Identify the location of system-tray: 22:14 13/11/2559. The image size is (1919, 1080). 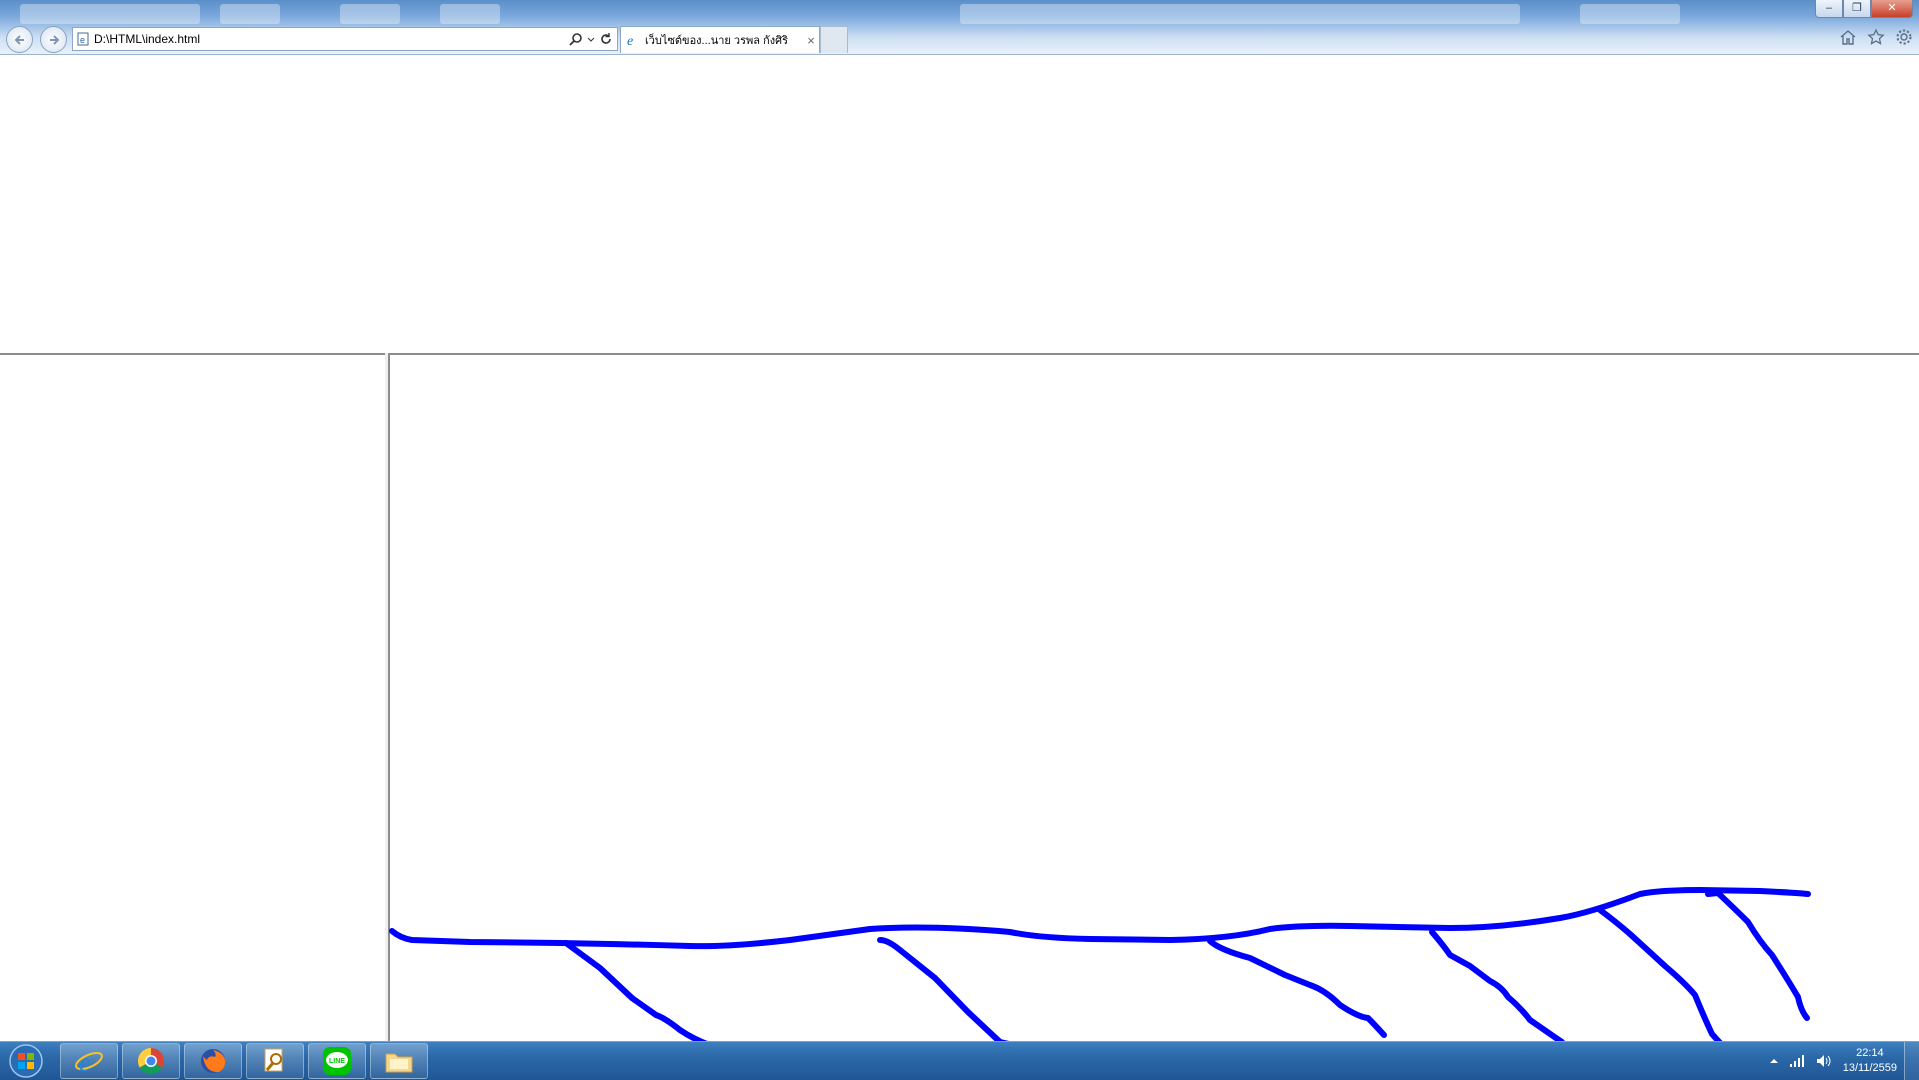
(1833, 1061).